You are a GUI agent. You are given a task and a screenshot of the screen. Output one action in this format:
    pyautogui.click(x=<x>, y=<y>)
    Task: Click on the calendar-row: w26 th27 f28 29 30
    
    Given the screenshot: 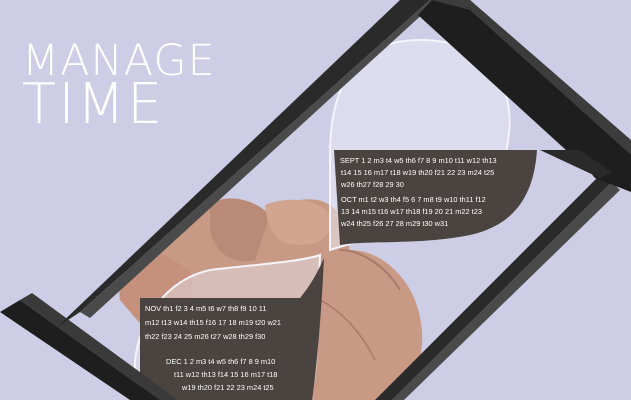 What is the action you would take?
    pyautogui.click(x=372, y=184)
    